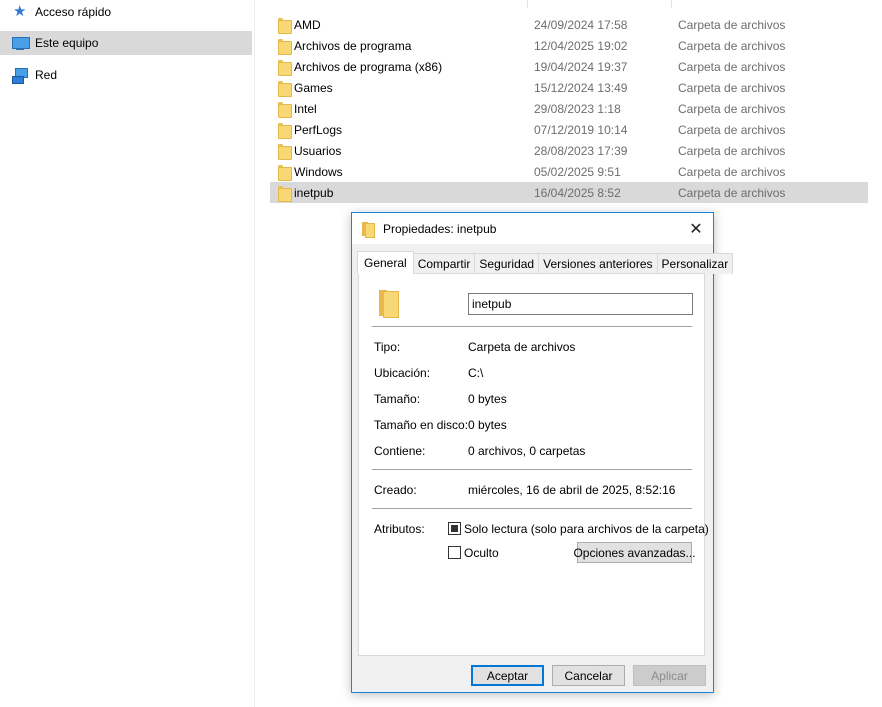  I want to click on file-name: PerfLogs, so click(318, 129).